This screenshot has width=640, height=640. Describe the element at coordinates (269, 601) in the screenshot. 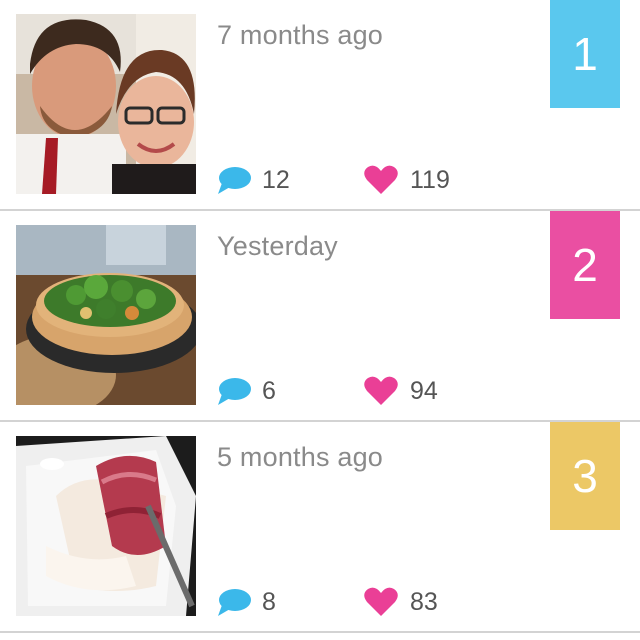

I see `comment-count: 8` at that location.